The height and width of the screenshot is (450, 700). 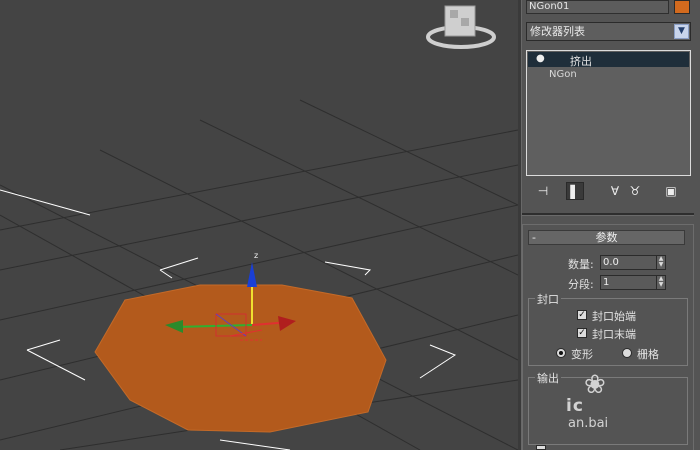 I want to click on ngon-object, so click(x=240, y=358).